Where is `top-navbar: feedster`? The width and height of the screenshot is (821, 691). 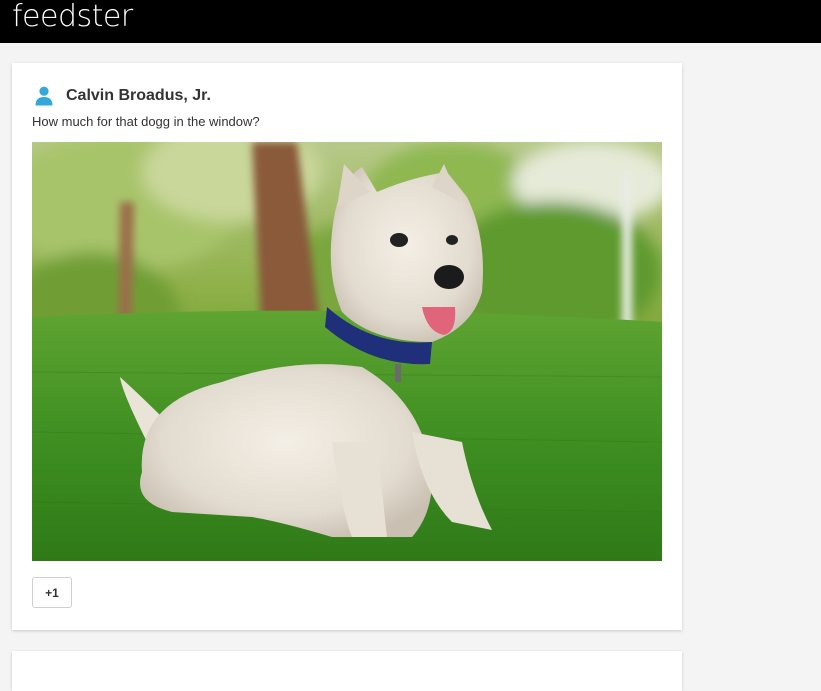
top-navbar: feedster is located at coordinates (410, 21).